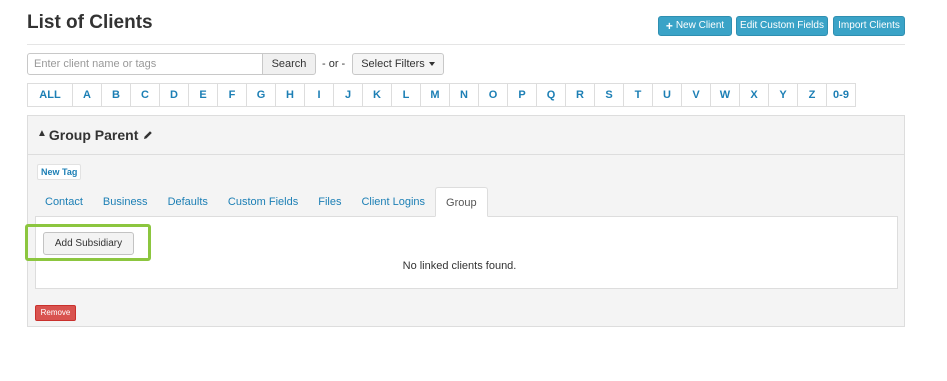  Describe the element at coordinates (459, 266) in the screenshot. I see `empty-message: No linked clients found.` at that location.